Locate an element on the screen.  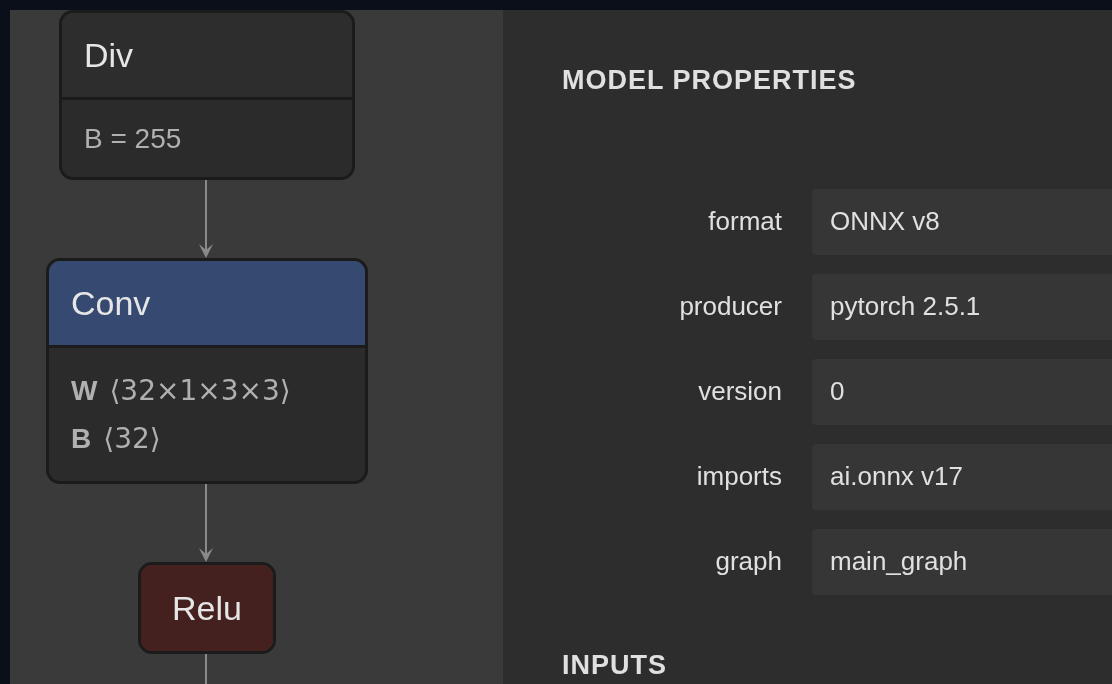
property-label: version is located at coordinates (739, 391).